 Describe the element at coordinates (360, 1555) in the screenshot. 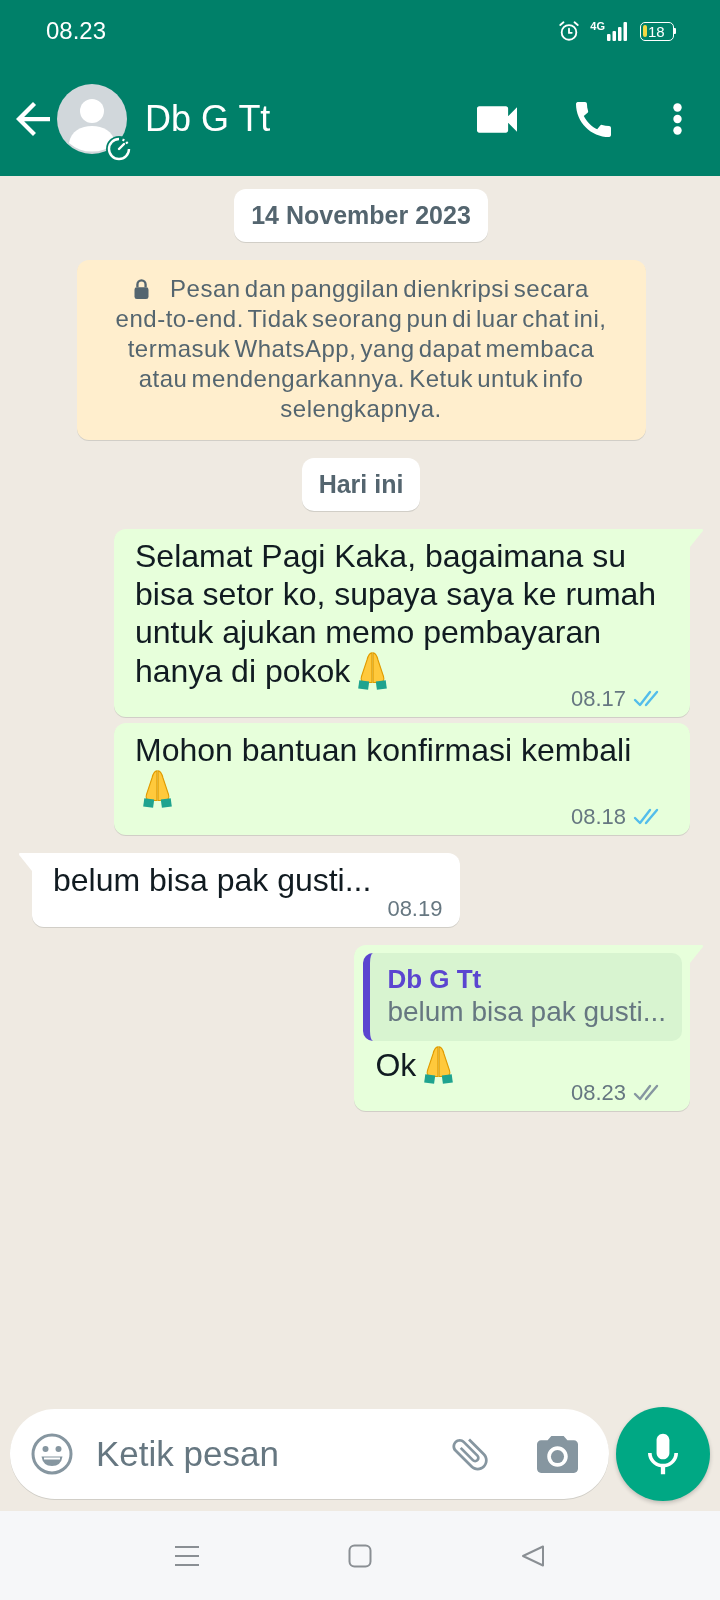

I see `home-icon` at that location.